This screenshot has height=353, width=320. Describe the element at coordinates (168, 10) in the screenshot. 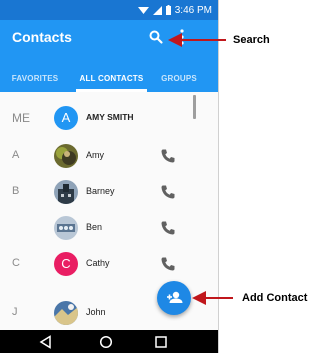

I see `battery-icon` at that location.